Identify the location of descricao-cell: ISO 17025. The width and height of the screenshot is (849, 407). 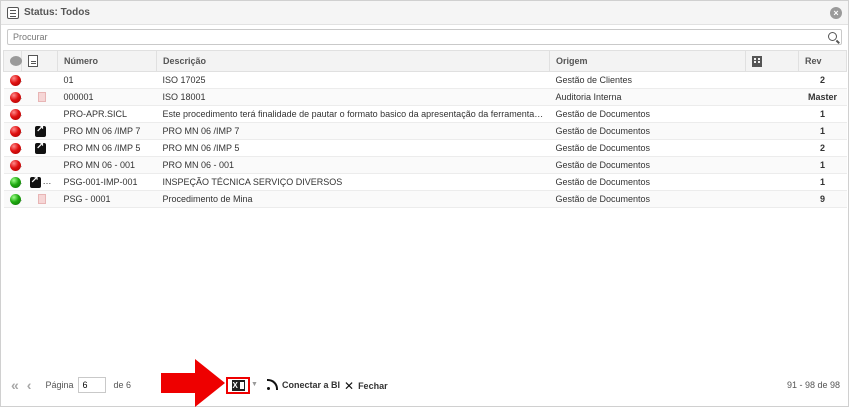
(353, 80).